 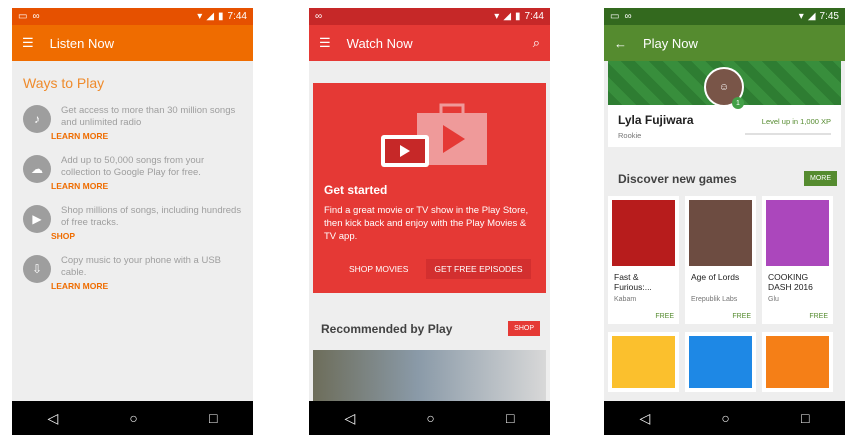 What do you see at coordinates (656, 120) in the screenshot?
I see `player-name: Lyla Fujiwara` at bounding box center [656, 120].